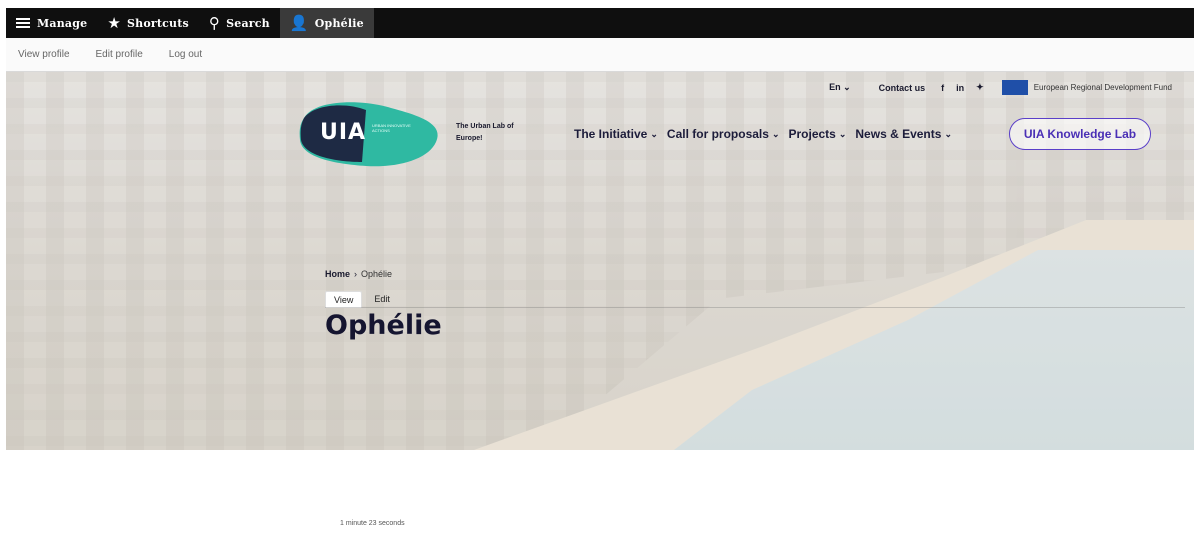 The width and height of the screenshot is (1194, 533). I want to click on uia-logo: UIA URBAN INNOVATIVE ACTIONS, so click(371, 135).